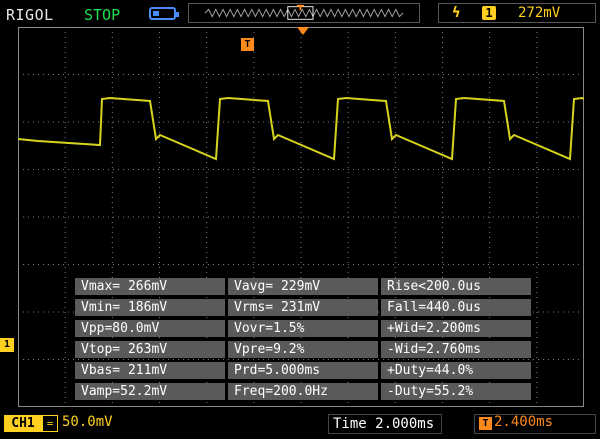 This screenshot has height=439, width=600. Describe the element at coordinates (156, 13) in the screenshot. I see `battery-level` at that location.